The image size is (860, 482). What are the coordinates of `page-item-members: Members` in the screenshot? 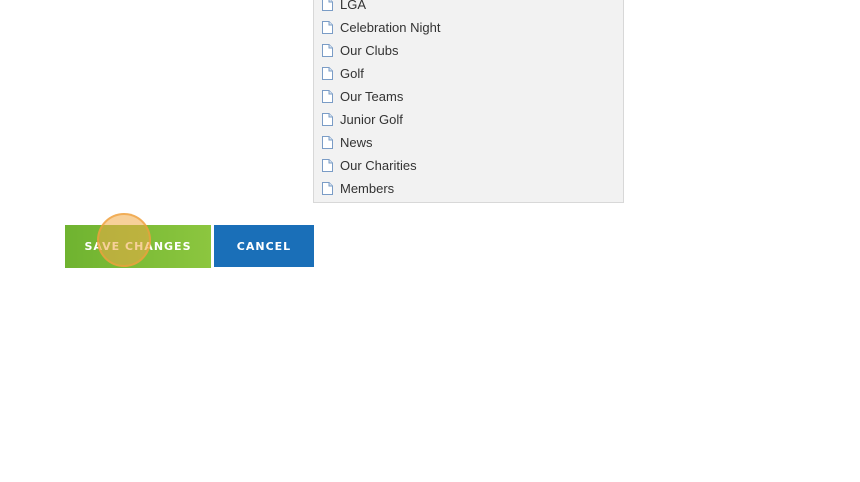 It's located at (358, 188).